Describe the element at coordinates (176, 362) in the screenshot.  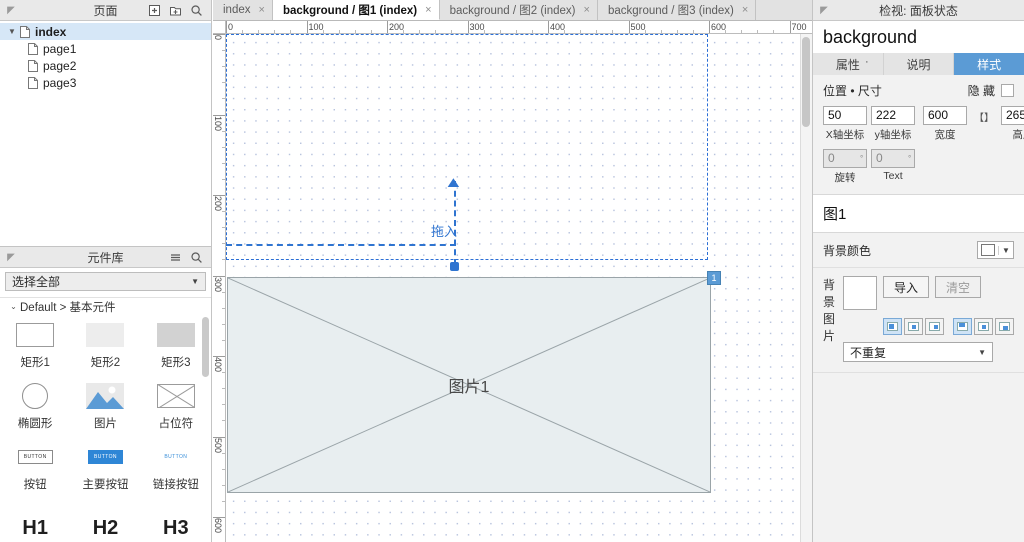
I see `library-item-label: 矩形3` at that location.